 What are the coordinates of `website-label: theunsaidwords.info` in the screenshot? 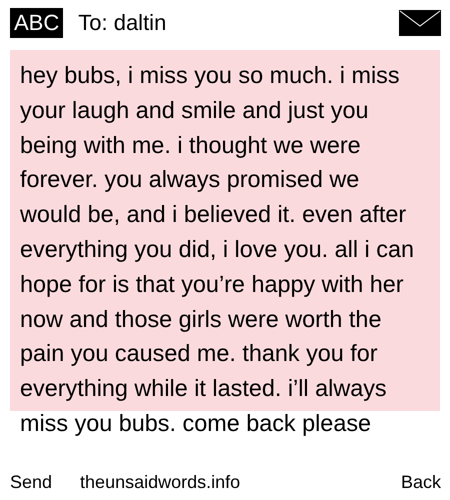 It's located at (161, 482).